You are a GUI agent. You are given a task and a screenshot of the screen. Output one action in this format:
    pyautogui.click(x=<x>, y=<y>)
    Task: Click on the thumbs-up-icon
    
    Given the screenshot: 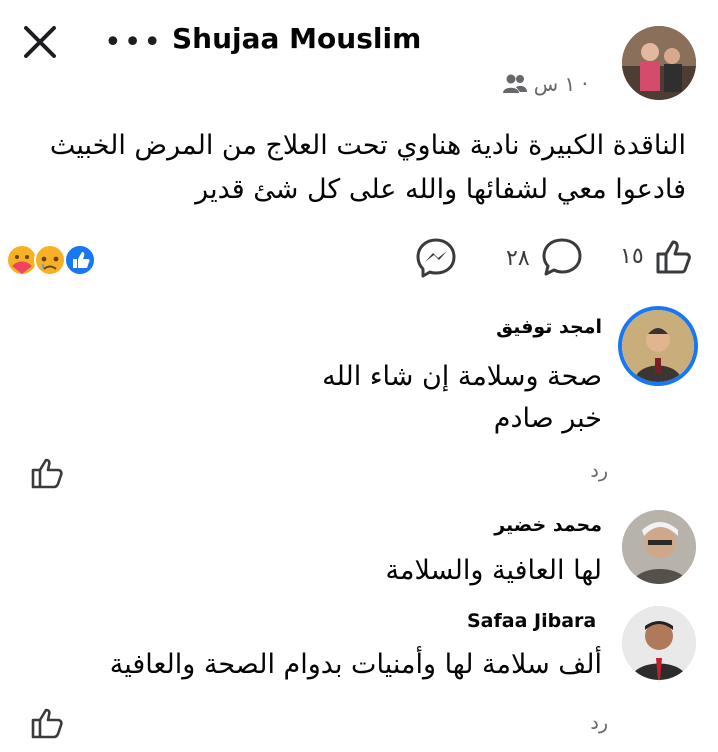 What is the action you would take?
    pyautogui.click(x=673, y=257)
    